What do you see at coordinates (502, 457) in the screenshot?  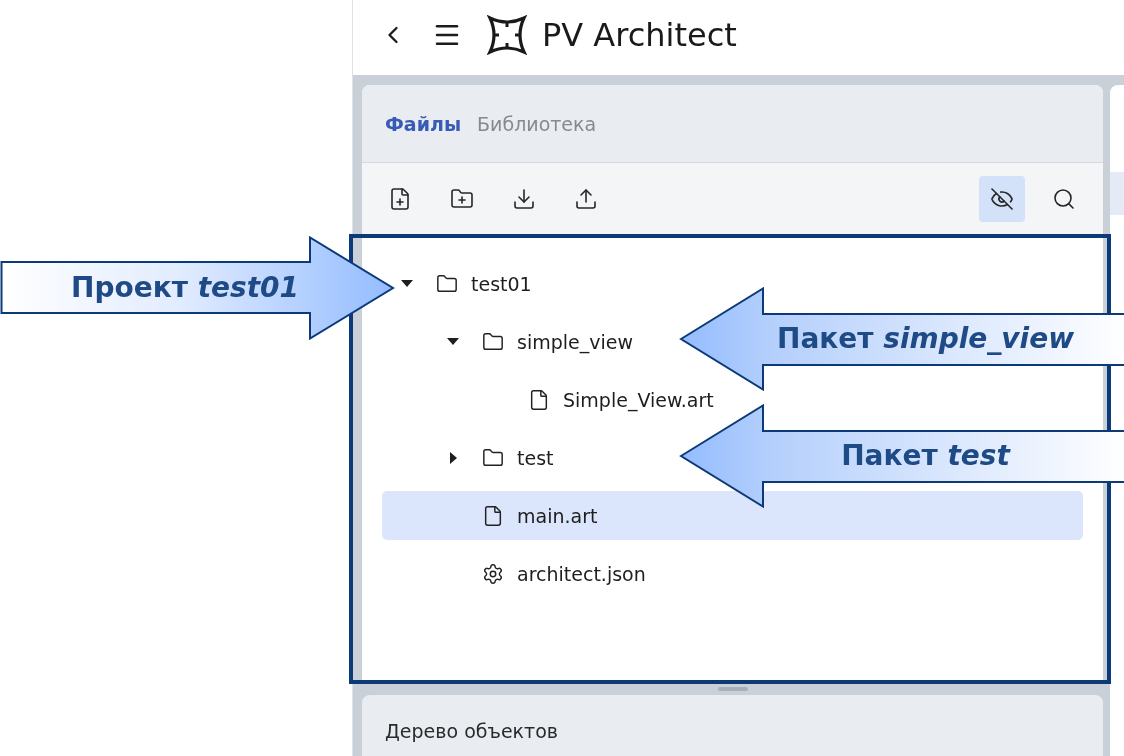 I see `tree-item: test` at bounding box center [502, 457].